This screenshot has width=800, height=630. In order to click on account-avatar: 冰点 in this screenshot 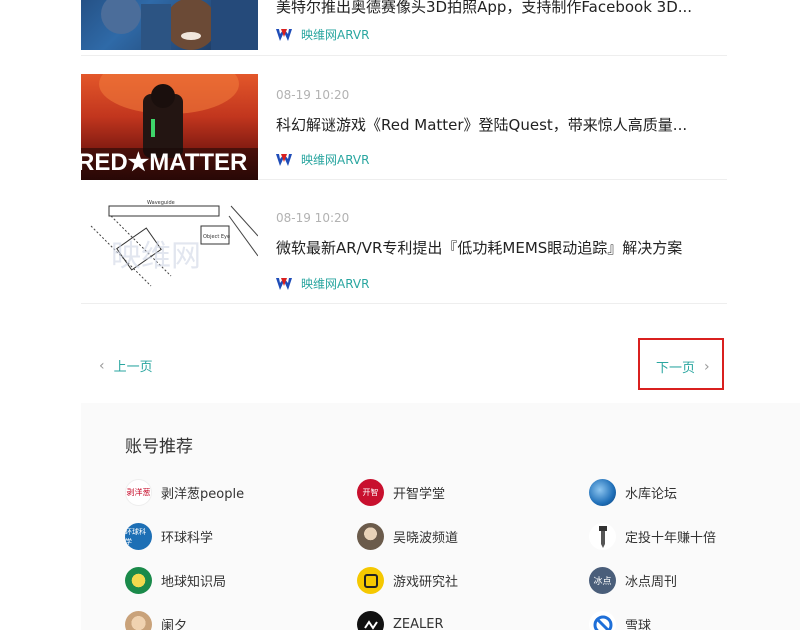, I will do `click(602, 580)`.